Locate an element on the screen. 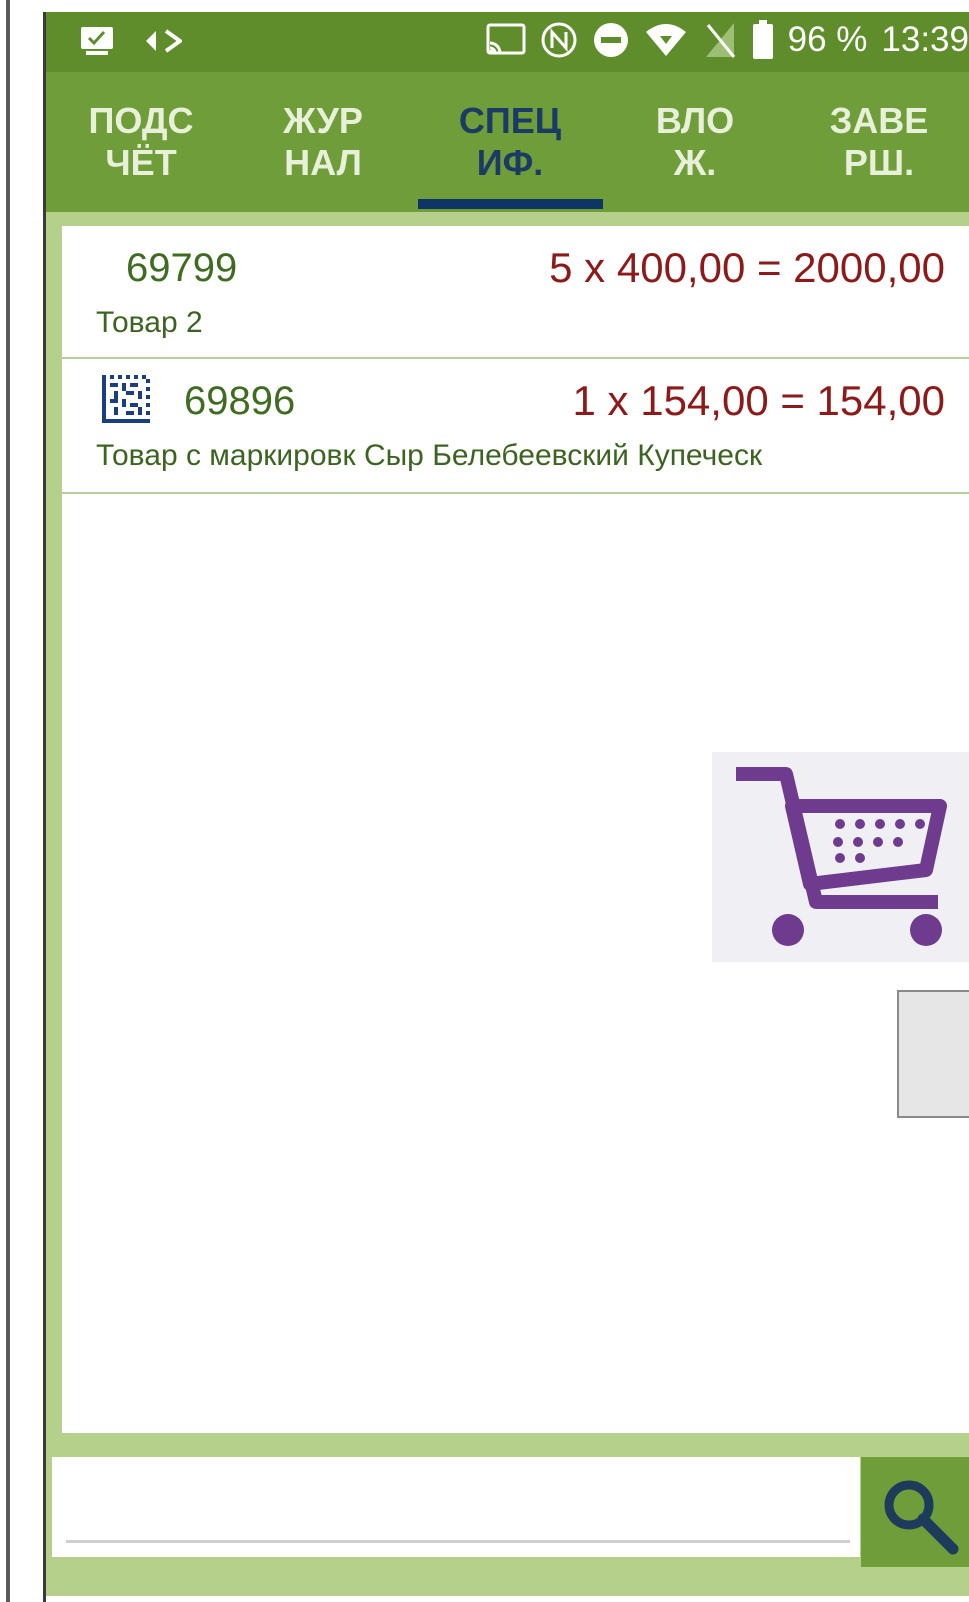 The width and height of the screenshot is (969, 1602). tab-zaversh: ЗАВЕ РШ. is located at coordinates (879, 142).